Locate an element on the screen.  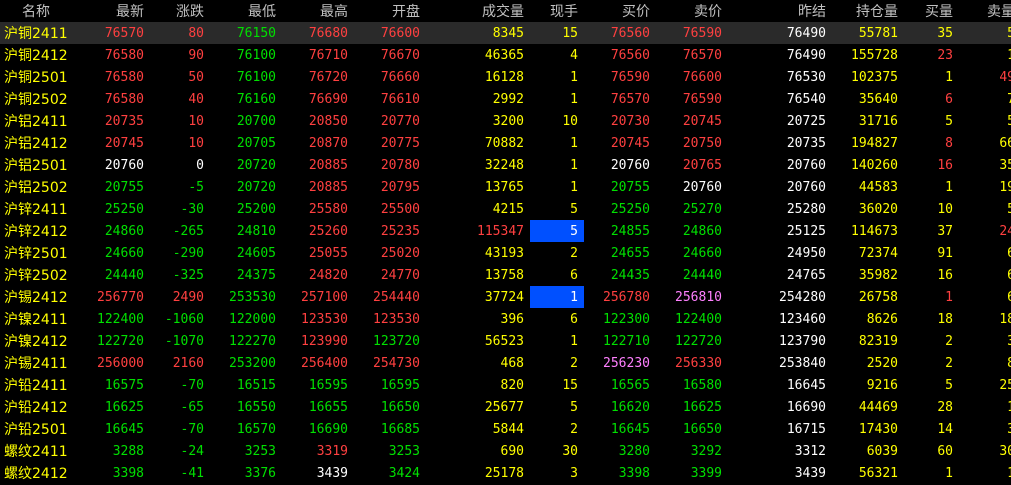
col-header-prev-settle: 昨结 is located at coordinates (780, 11).